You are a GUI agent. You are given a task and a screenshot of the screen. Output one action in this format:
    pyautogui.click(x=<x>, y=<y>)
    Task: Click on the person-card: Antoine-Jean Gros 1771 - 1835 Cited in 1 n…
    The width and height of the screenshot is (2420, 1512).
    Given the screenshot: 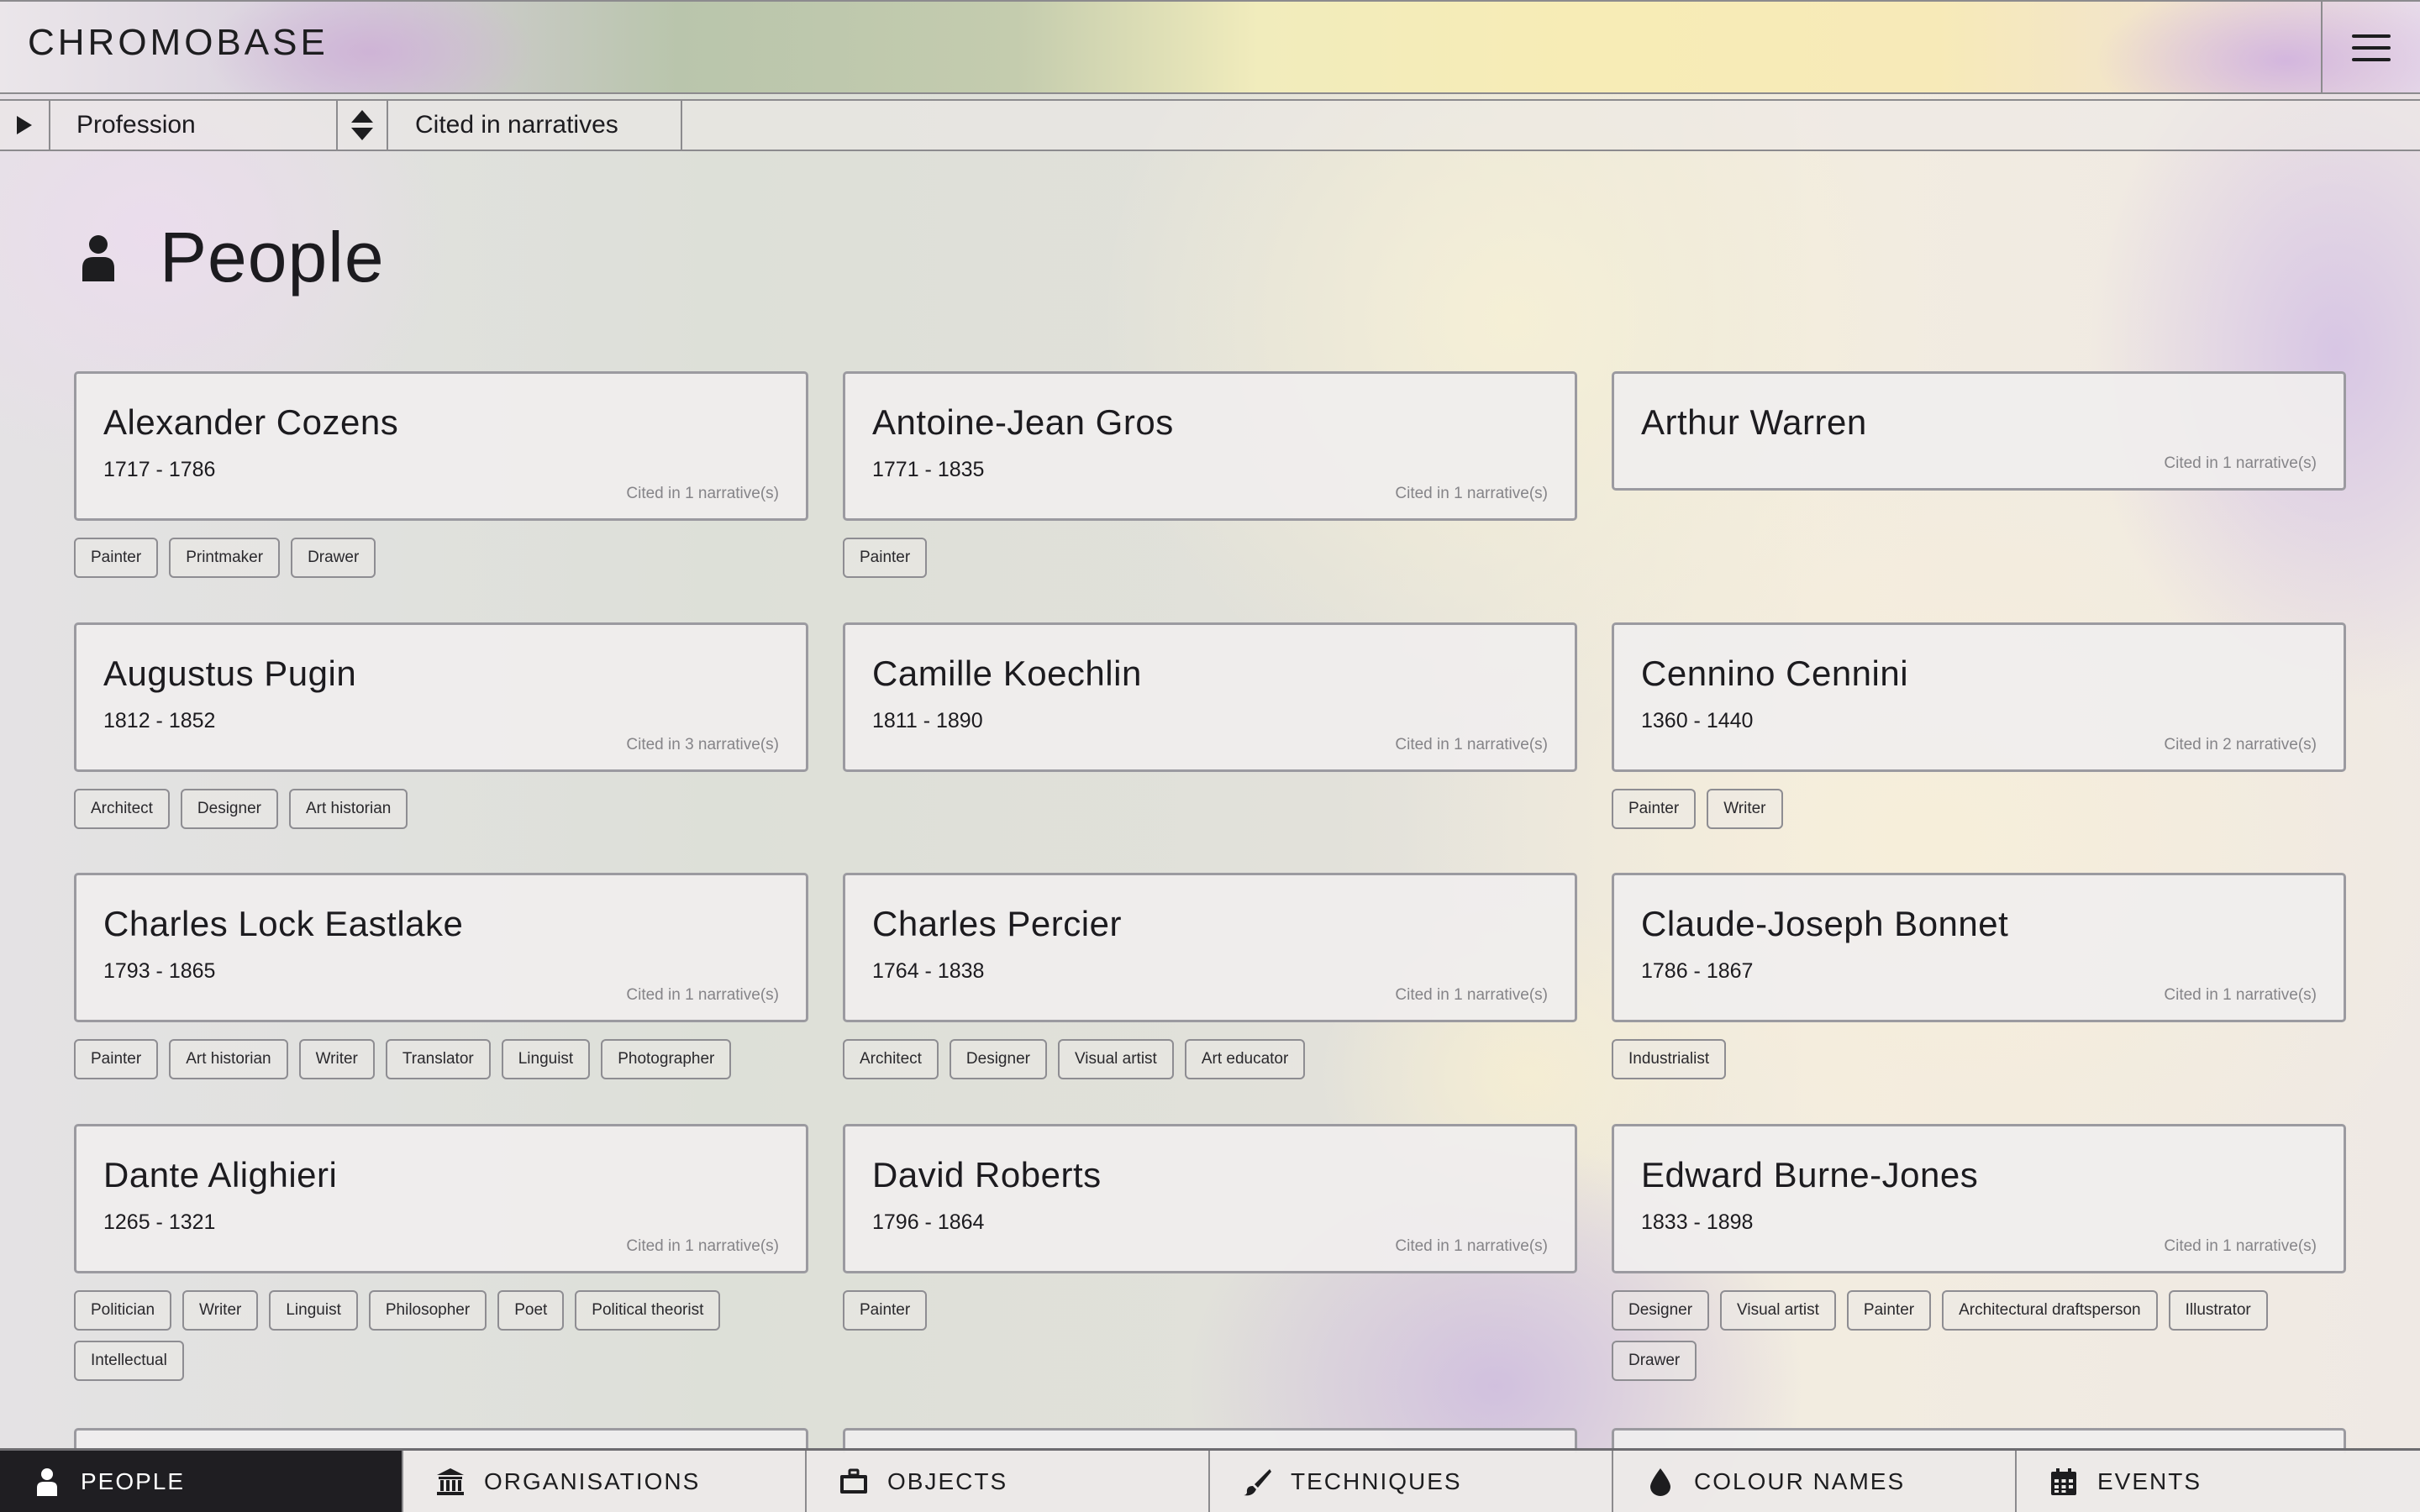 What is the action you would take?
    pyautogui.click(x=1210, y=446)
    